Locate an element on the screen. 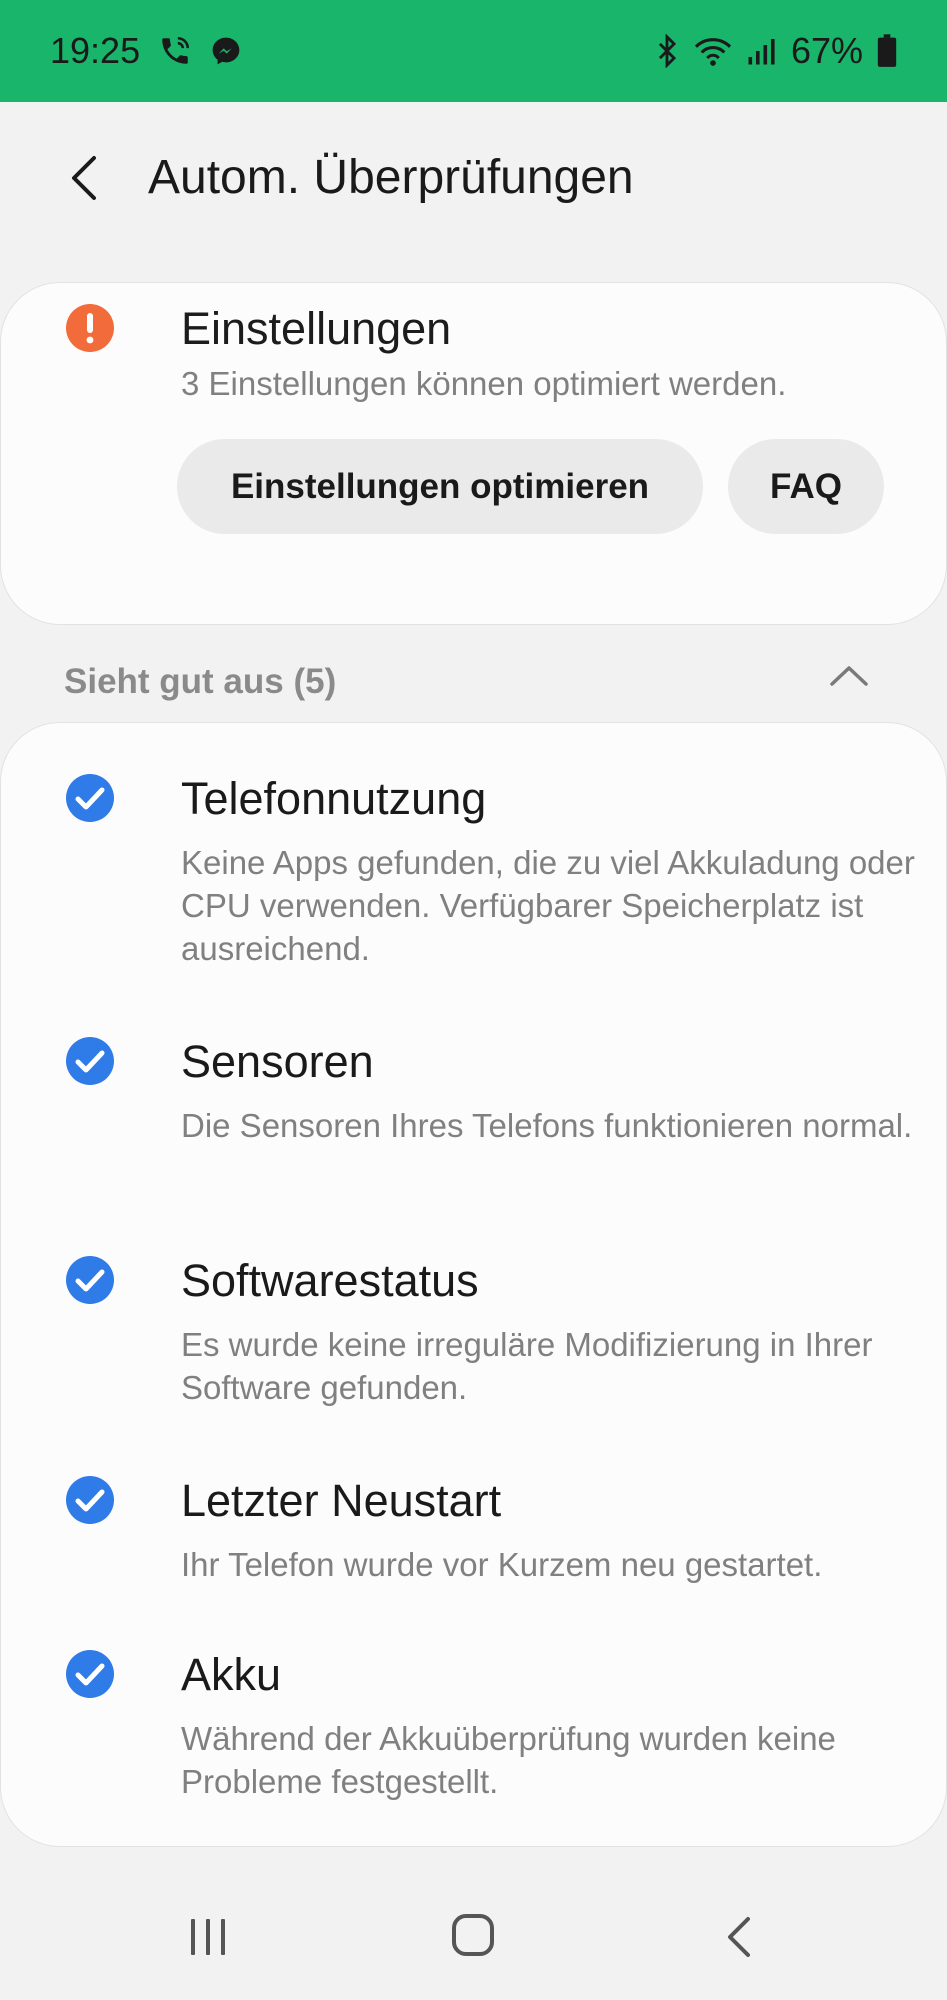 The height and width of the screenshot is (2000, 947). status-bar: 19:25 67% is located at coordinates (473, 51).